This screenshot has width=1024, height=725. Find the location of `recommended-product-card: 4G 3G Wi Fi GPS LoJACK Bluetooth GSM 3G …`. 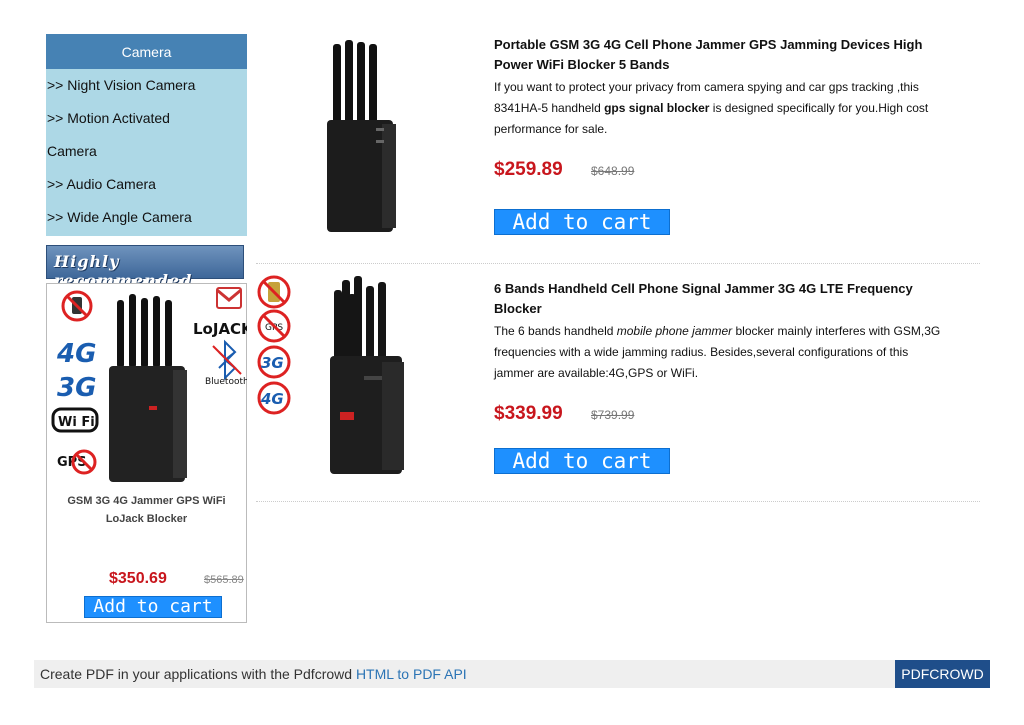

recommended-product-card: 4G 3G Wi Fi GPS LoJACK Bluetooth GSM 3G … is located at coordinates (146, 453).